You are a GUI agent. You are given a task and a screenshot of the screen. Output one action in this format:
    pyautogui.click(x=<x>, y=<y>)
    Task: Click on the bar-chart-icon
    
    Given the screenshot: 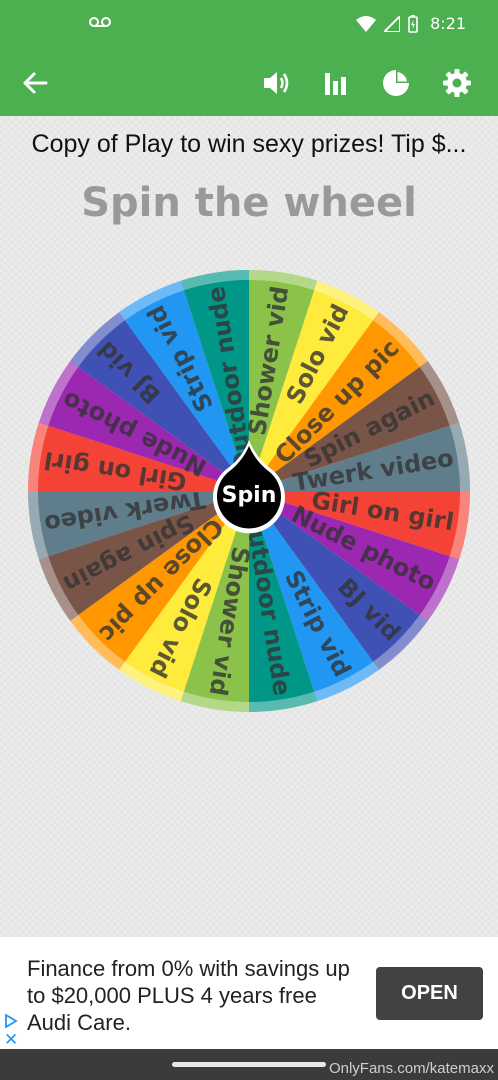 What is the action you would take?
    pyautogui.click(x=335, y=84)
    